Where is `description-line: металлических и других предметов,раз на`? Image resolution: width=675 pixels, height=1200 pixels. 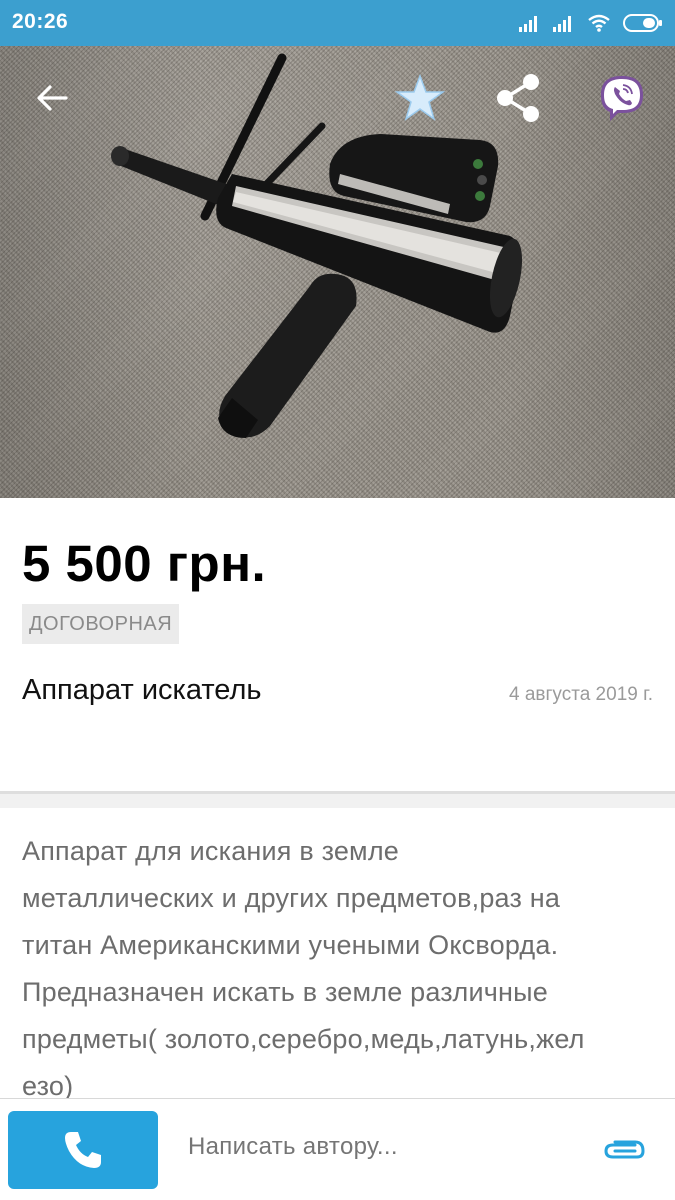
description-line: металлических и других предметов,раз на is located at coordinates (291, 898).